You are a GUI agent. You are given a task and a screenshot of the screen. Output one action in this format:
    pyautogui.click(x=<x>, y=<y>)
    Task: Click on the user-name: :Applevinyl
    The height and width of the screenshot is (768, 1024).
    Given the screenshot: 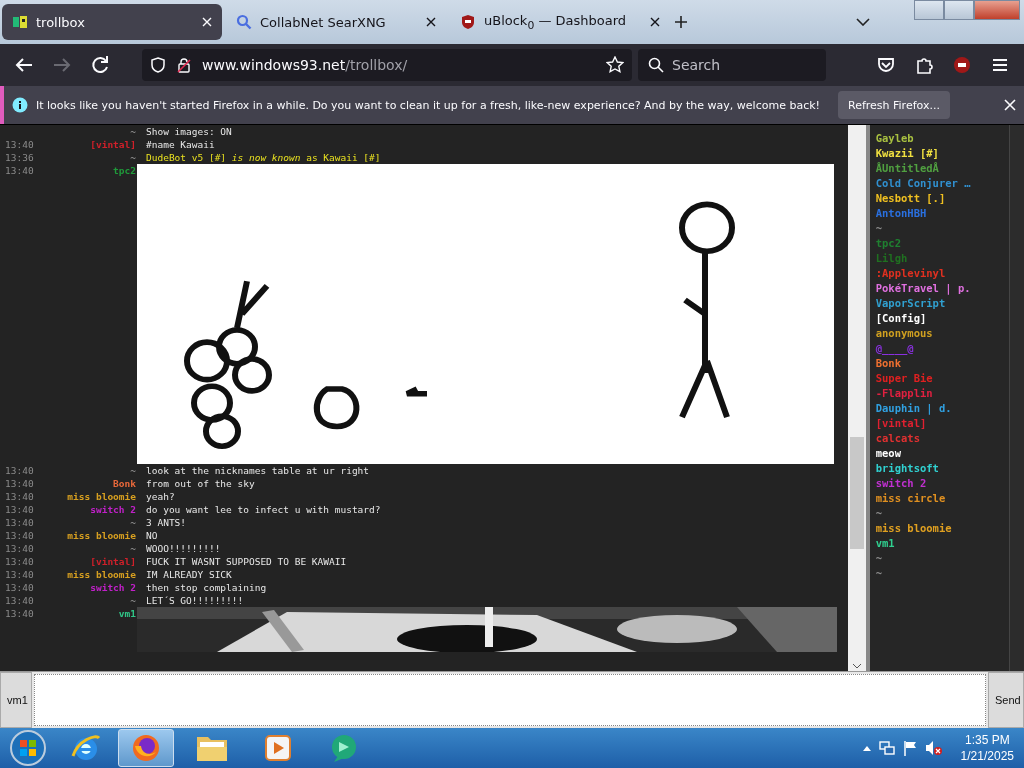 What is the action you would take?
    pyautogui.click(x=942, y=273)
    